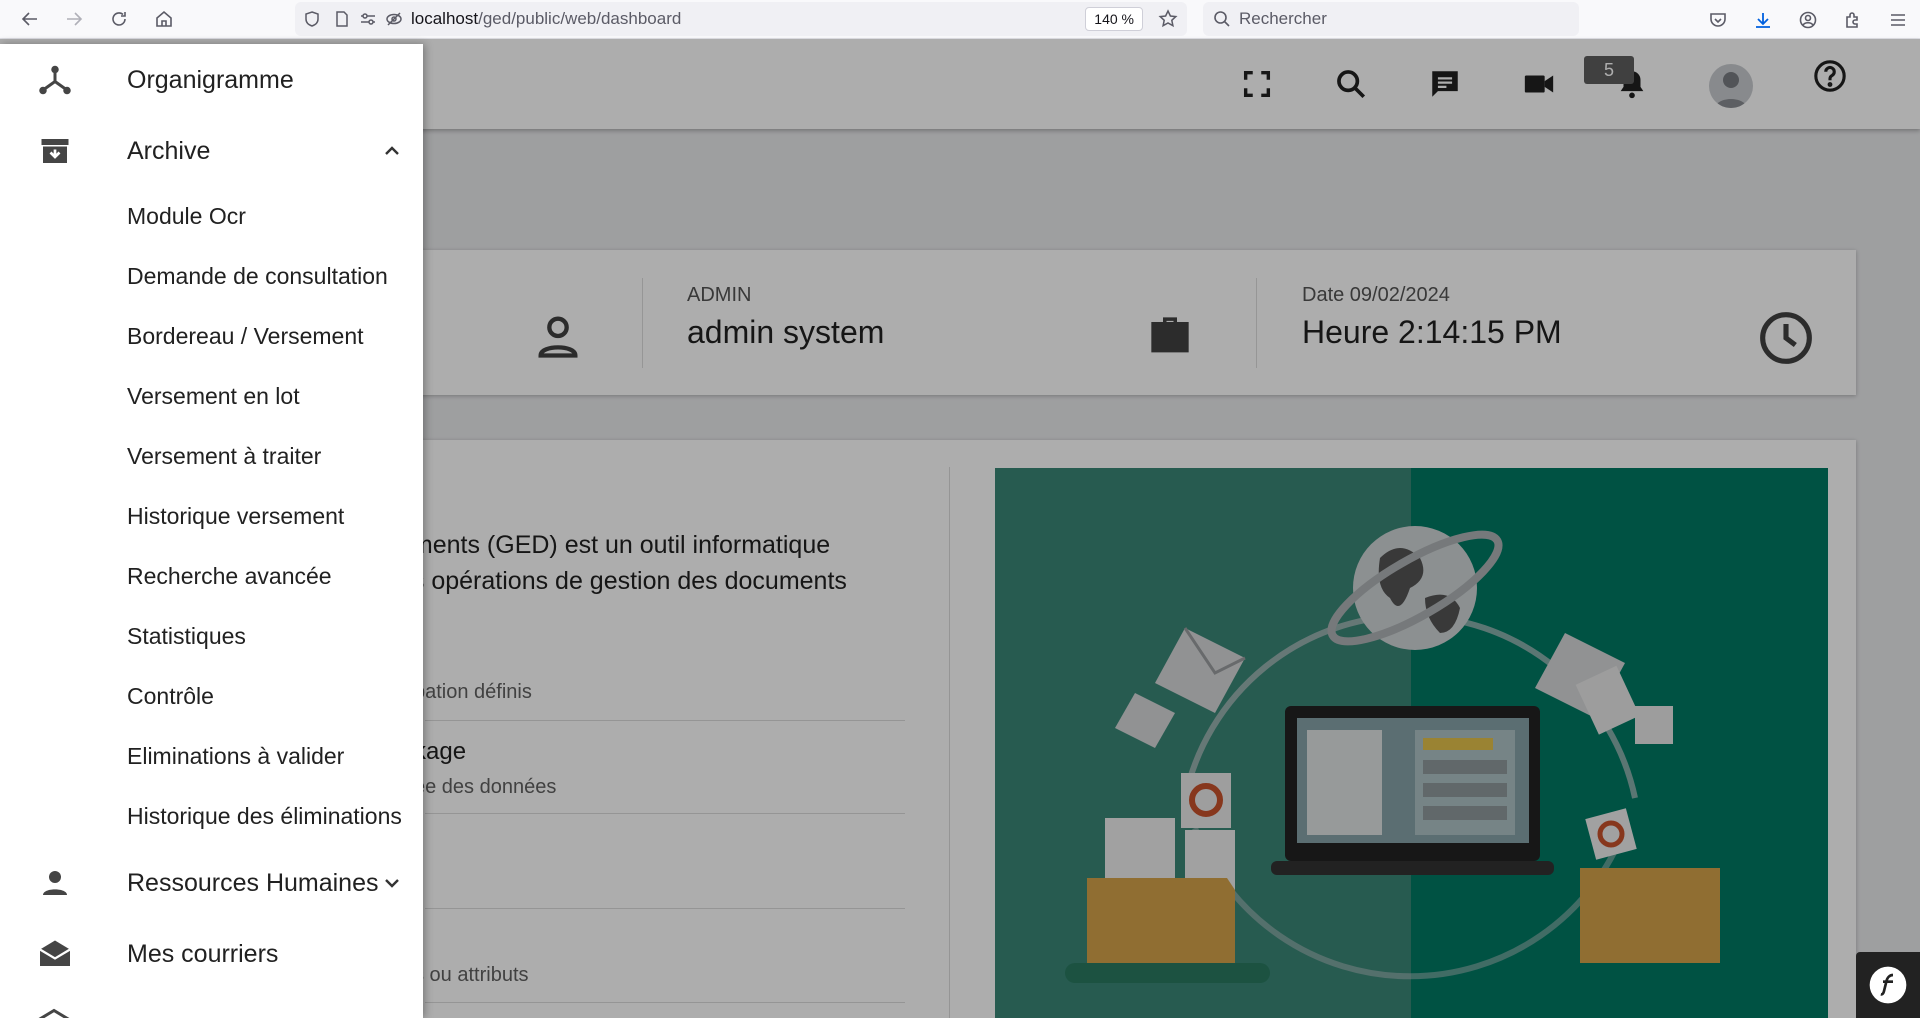 This screenshot has width=1920, height=1018. I want to click on address-bar: localhost/ged/public/web/dashboard 140 %, so click(741, 19).